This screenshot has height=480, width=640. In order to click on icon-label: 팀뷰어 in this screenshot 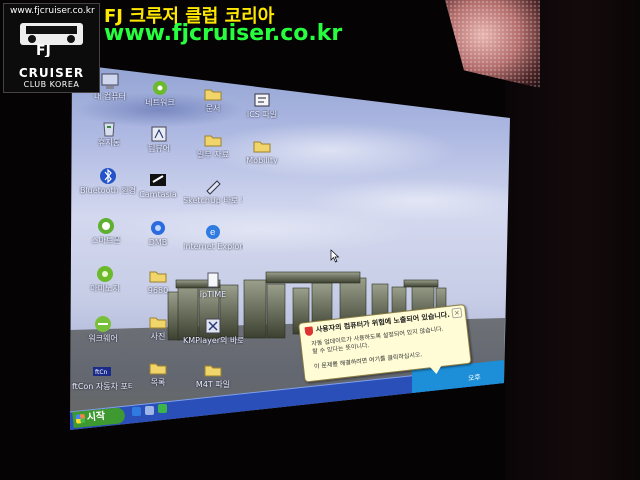, I will do `click(159, 148)`.